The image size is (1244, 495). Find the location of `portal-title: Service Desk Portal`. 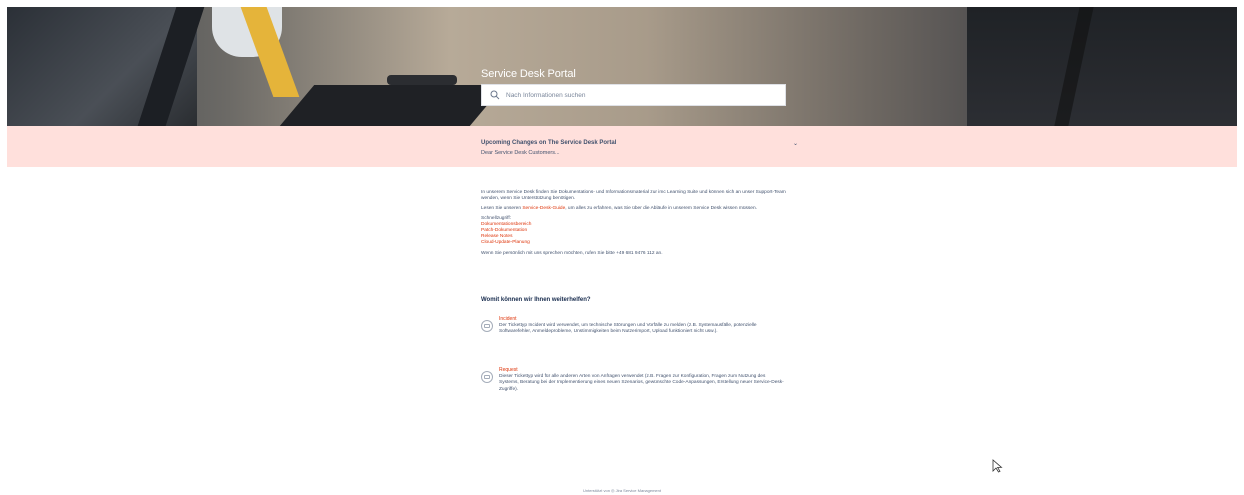

portal-title: Service Desk Portal is located at coordinates (528, 74).